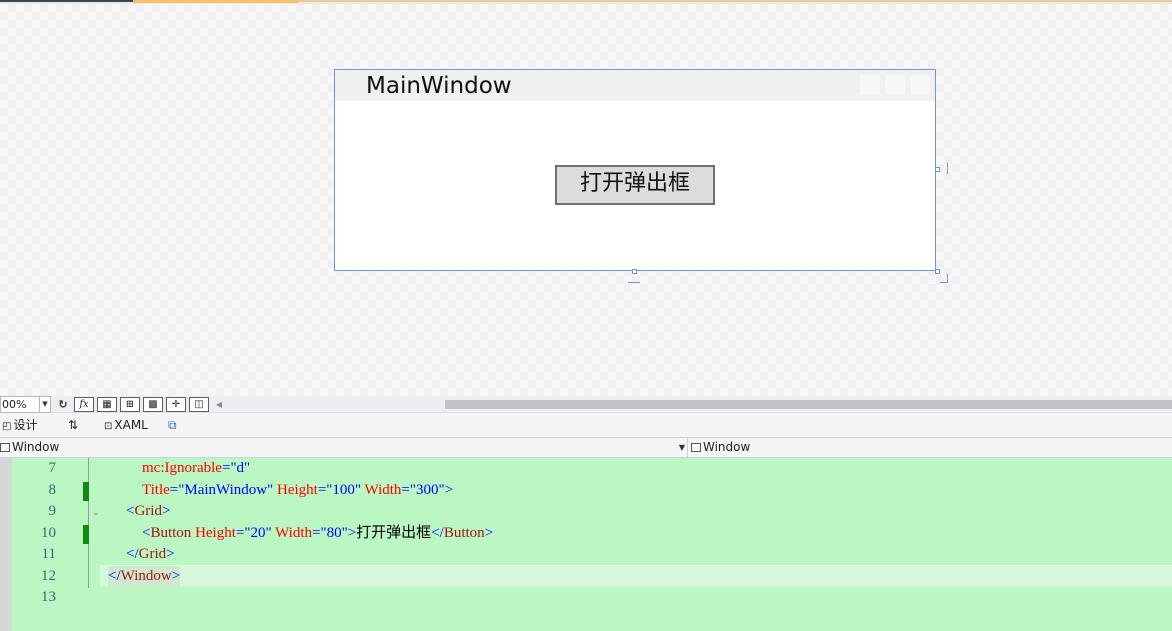  I want to click on resize-handle-bottom, so click(634, 271).